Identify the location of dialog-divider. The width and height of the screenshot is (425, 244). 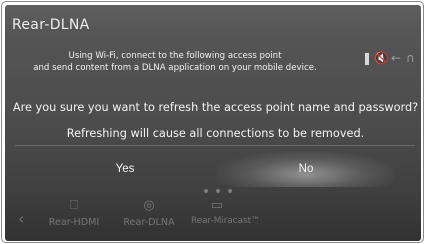
(215, 145).